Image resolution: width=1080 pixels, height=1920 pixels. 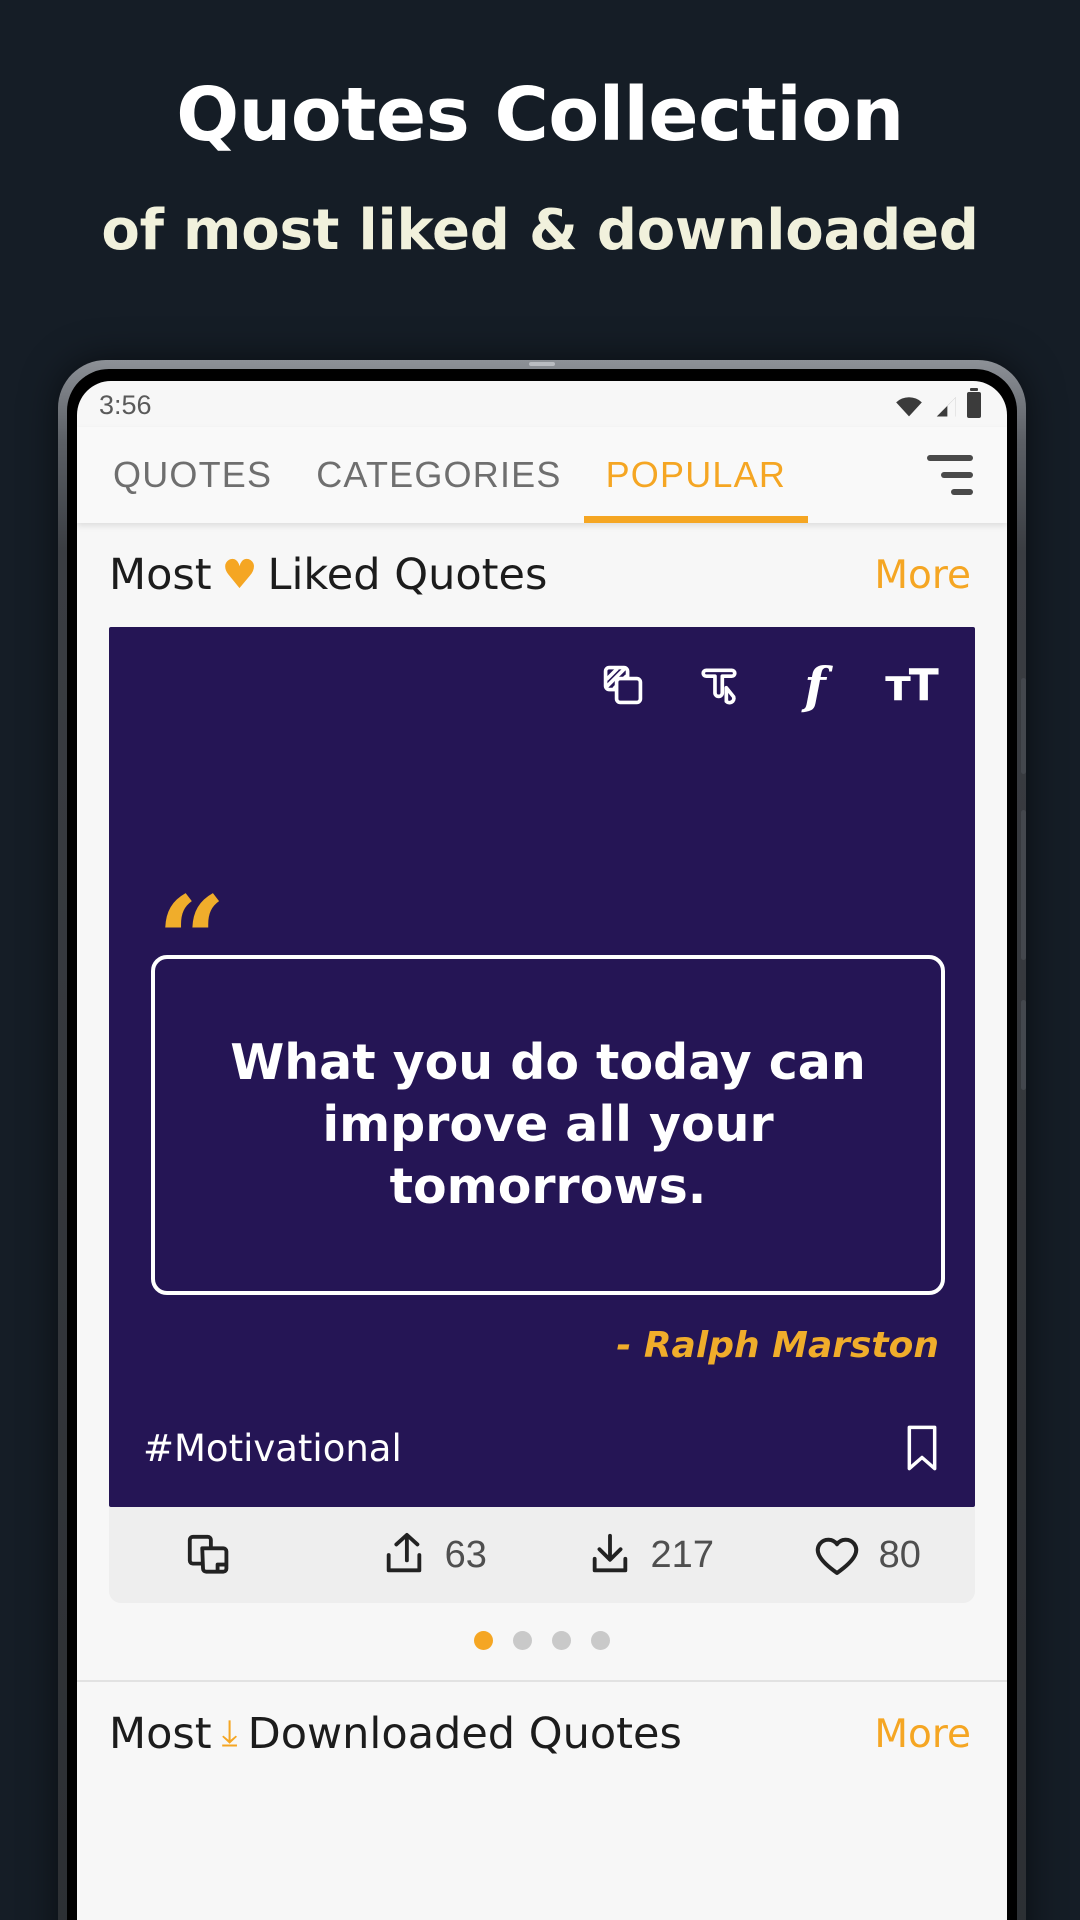 What do you see at coordinates (203, 475) in the screenshot?
I see `tab-quotes: QUOTES` at bounding box center [203, 475].